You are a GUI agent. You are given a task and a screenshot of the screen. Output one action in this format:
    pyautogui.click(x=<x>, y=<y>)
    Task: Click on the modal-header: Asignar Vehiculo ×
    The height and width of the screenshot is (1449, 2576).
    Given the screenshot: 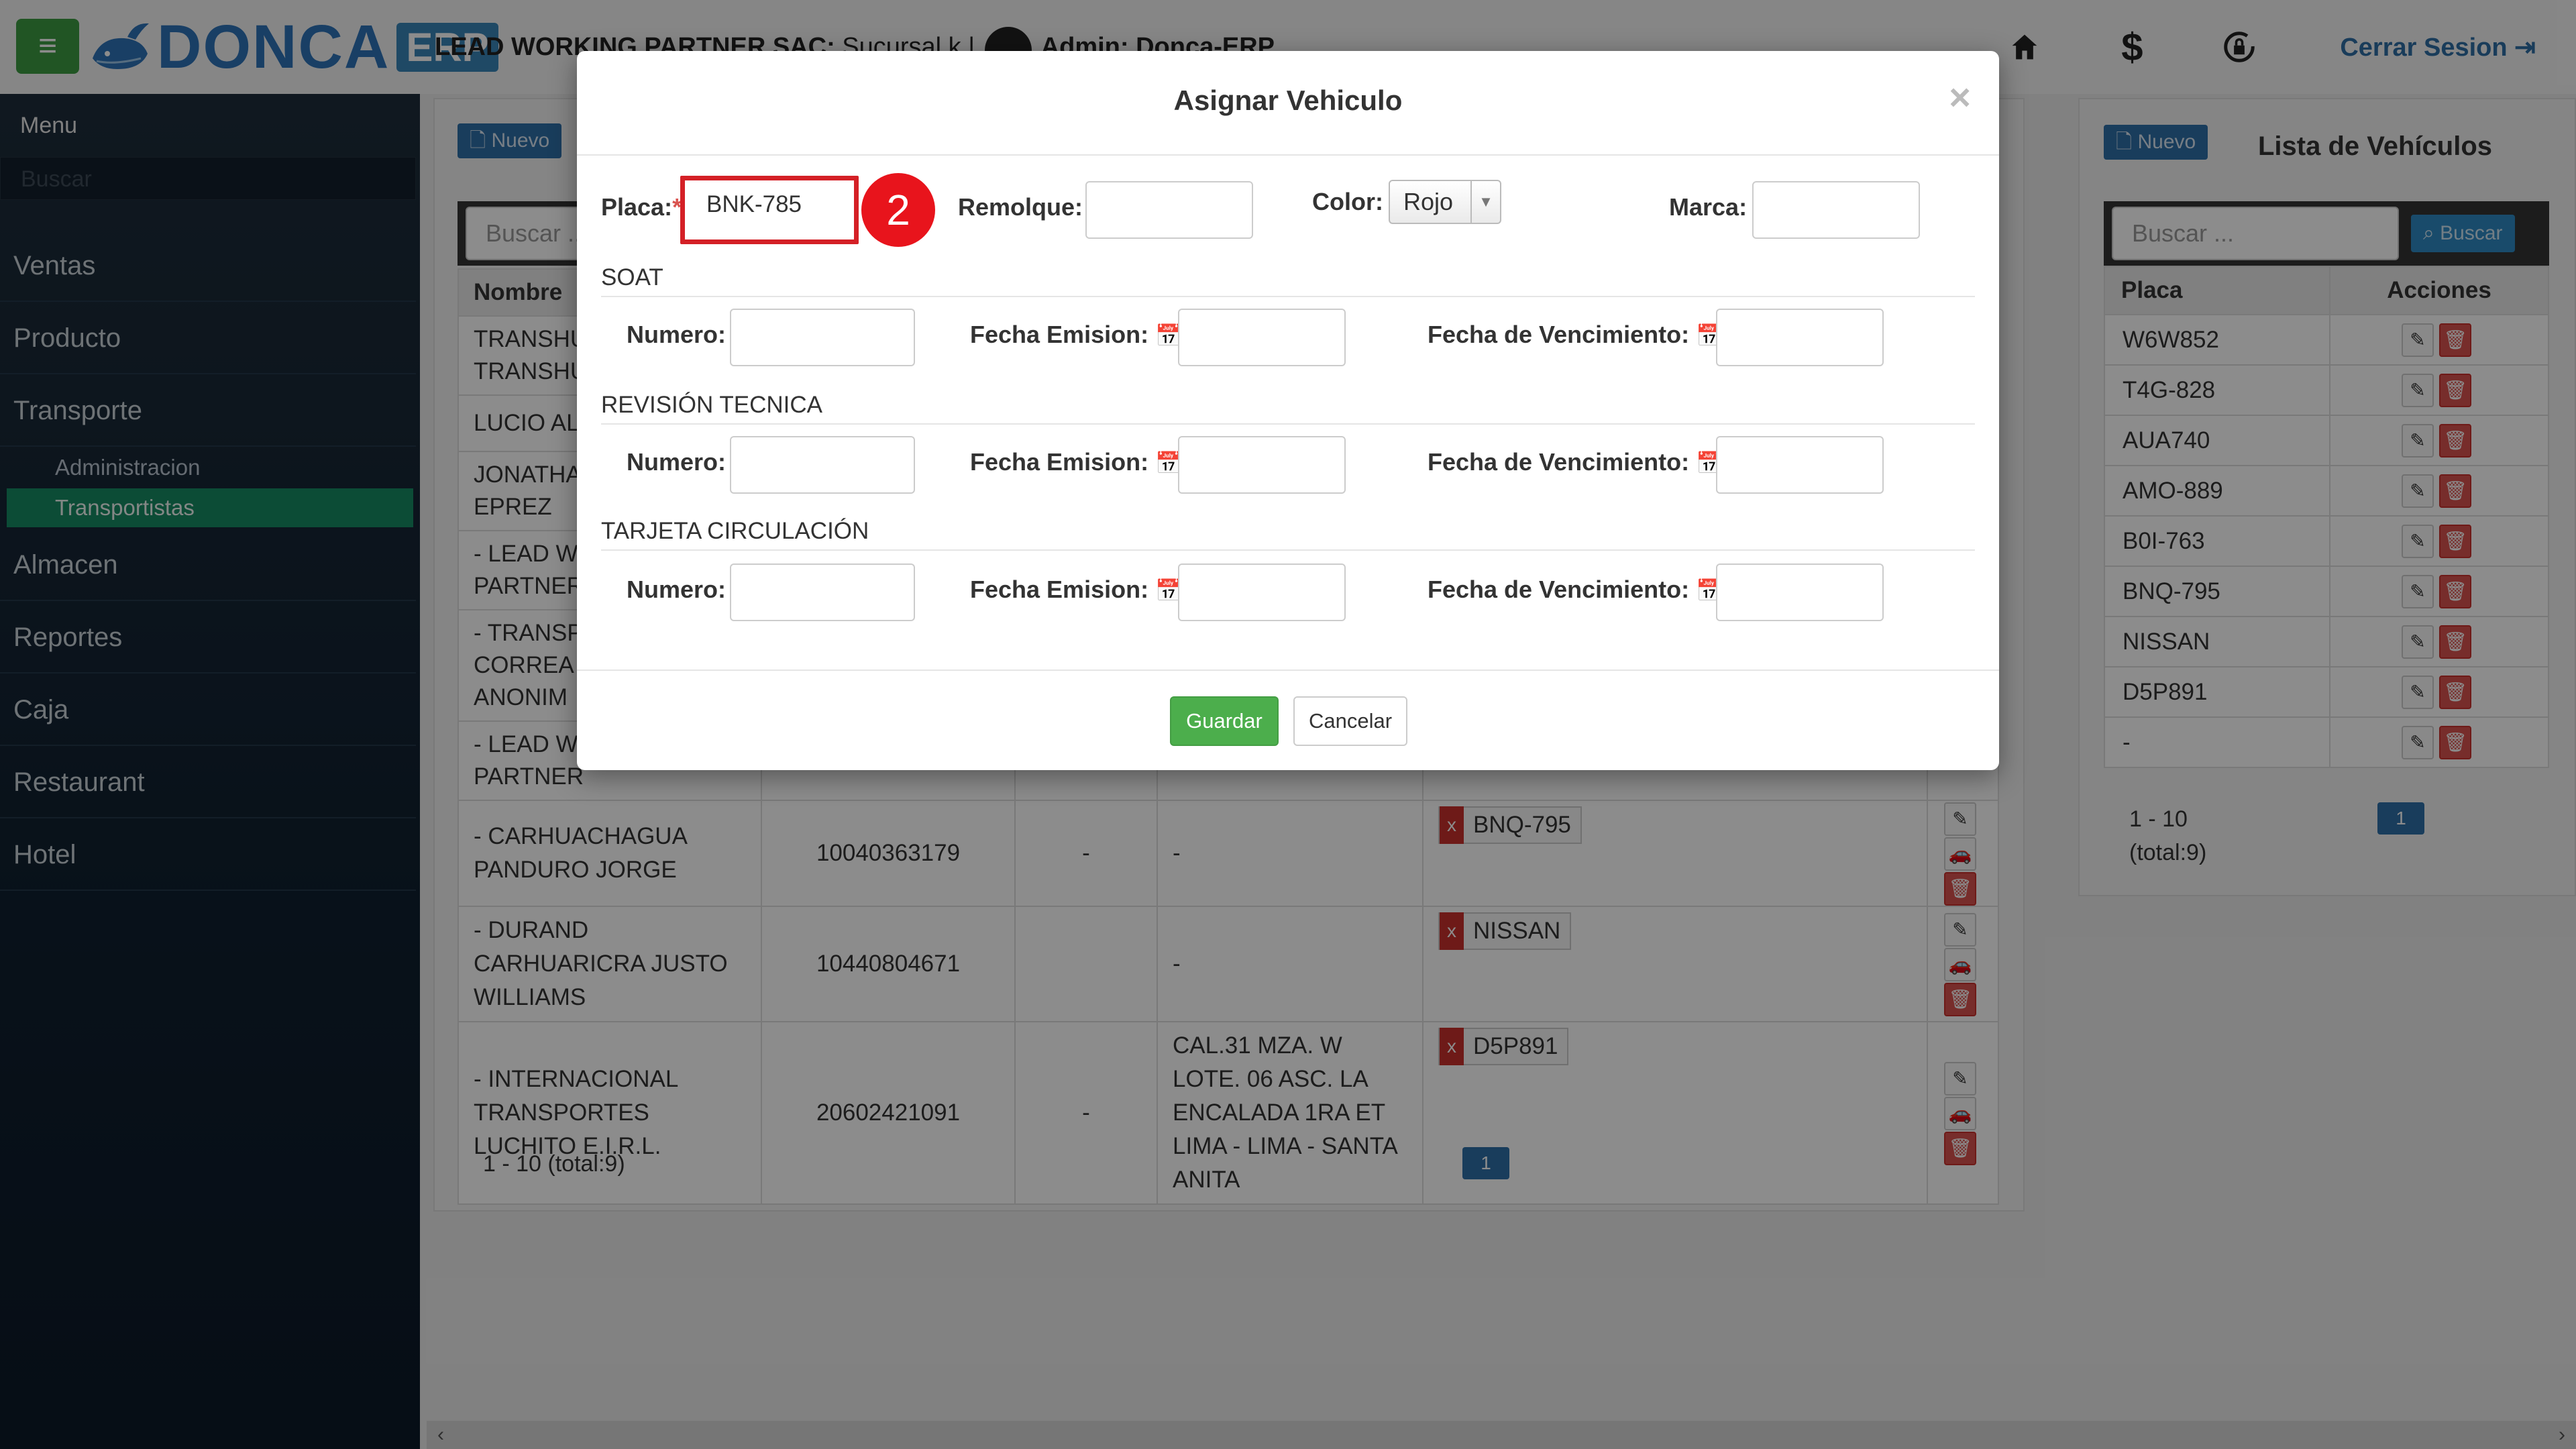 What is the action you would take?
    pyautogui.click(x=1288, y=103)
    